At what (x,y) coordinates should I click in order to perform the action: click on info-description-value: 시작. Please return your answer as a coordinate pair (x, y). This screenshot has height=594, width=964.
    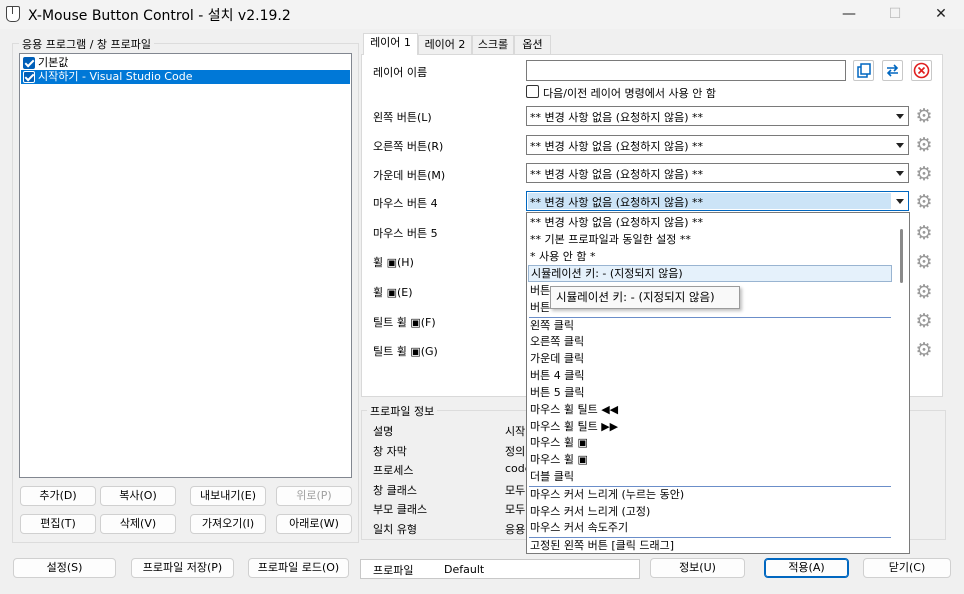
    Looking at the image, I should click on (515, 431).